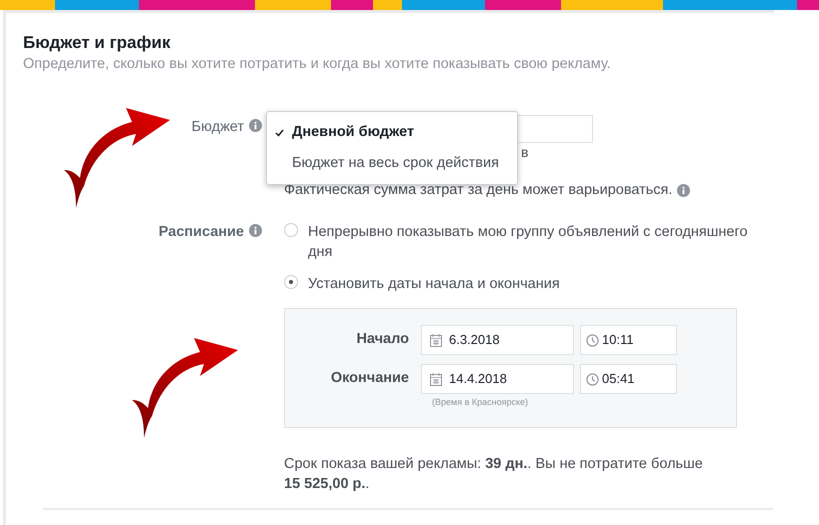  What do you see at coordinates (494, 474) in the screenshot?
I see `summary-text: Срок показа вашей рекламы: 39 дн.. Вы не потратите больше 15 525,00 р..` at bounding box center [494, 474].